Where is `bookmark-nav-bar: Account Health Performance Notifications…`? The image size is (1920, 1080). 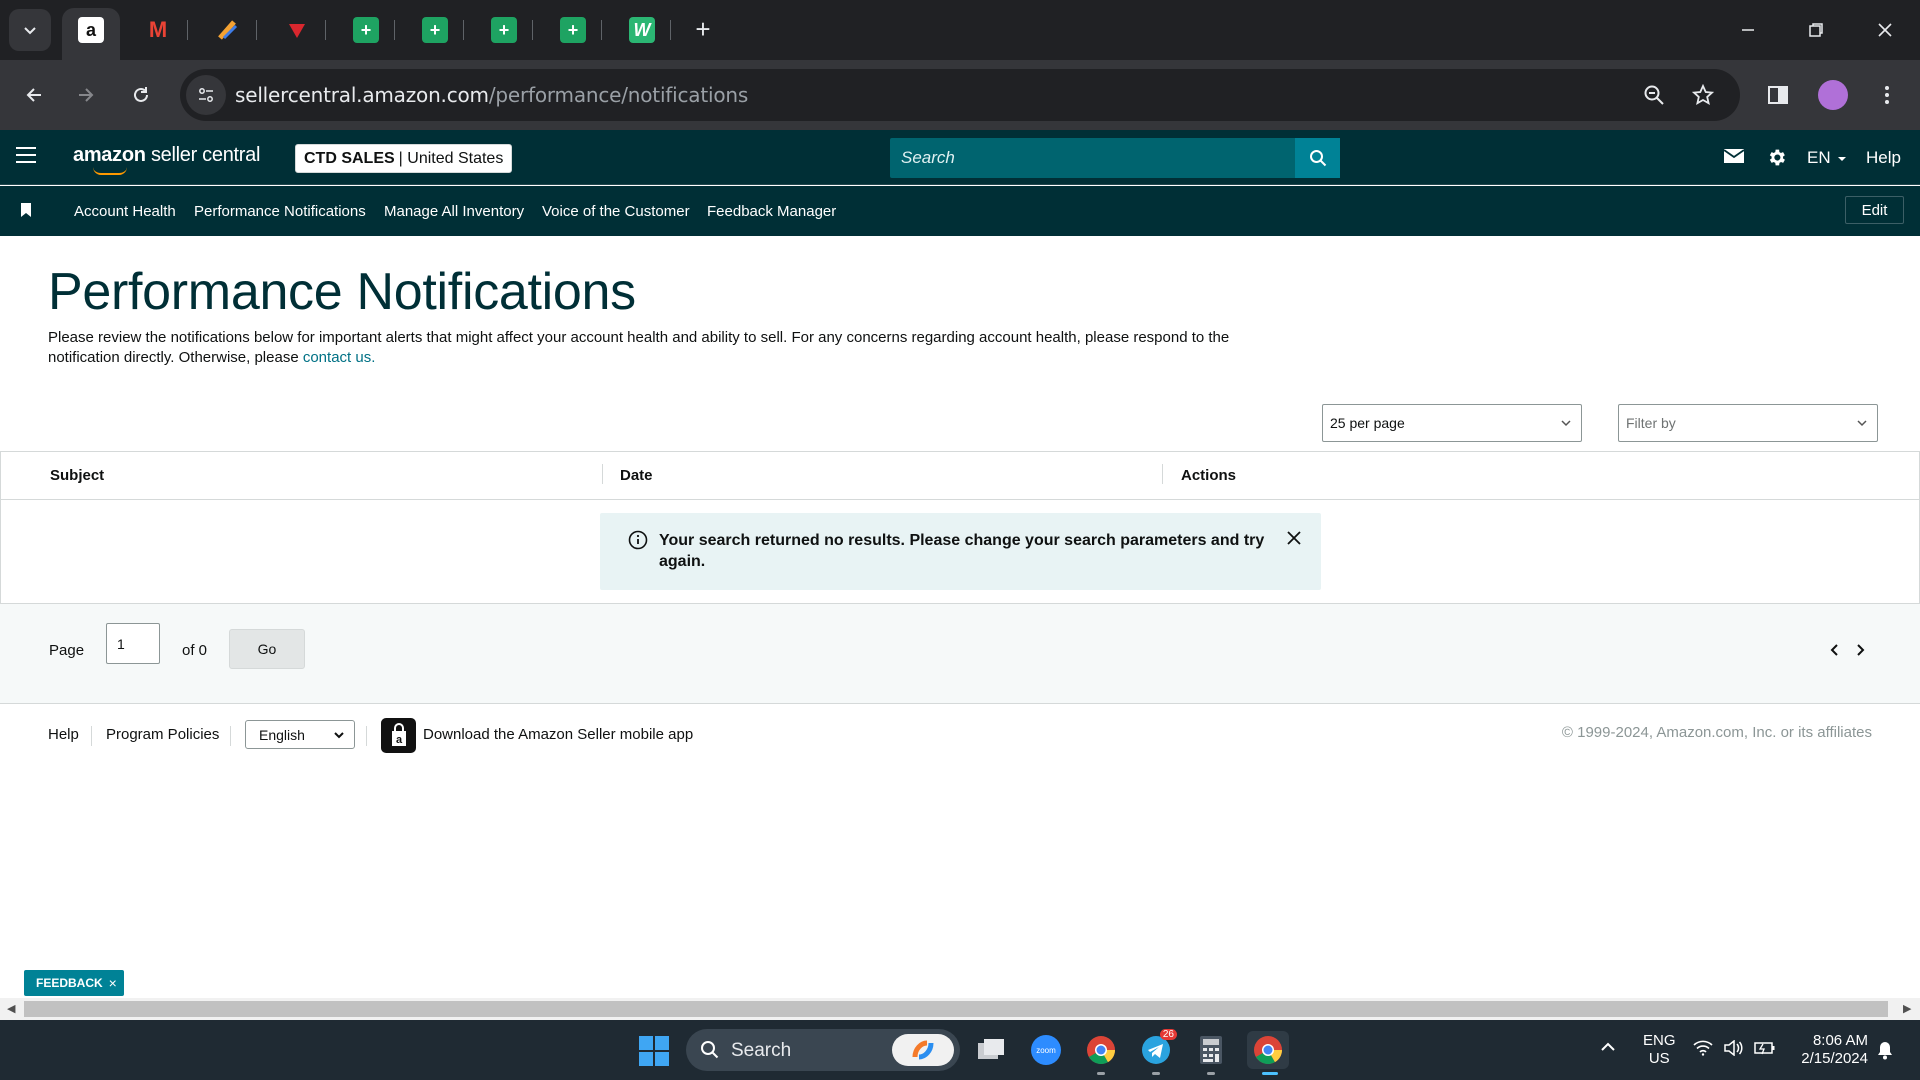
bookmark-nav-bar: Account Health Performance Notifications… is located at coordinates (960, 211).